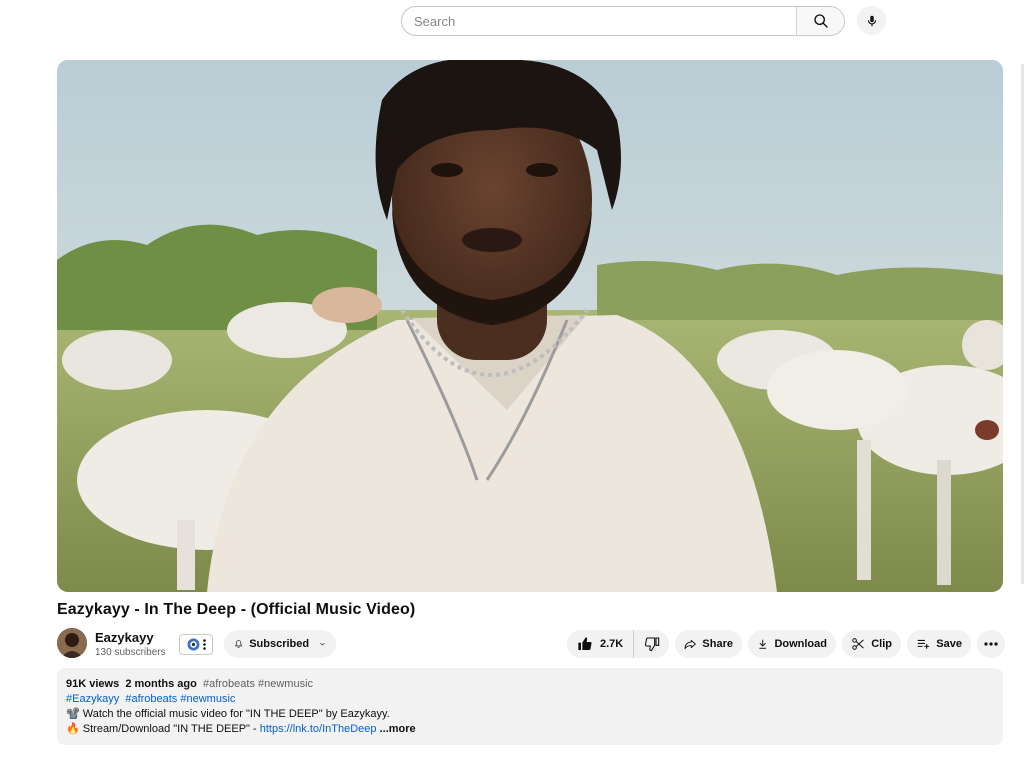 The height and width of the screenshot is (758, 1024). I want to click on clip-button: Clip, so click(871, 644).